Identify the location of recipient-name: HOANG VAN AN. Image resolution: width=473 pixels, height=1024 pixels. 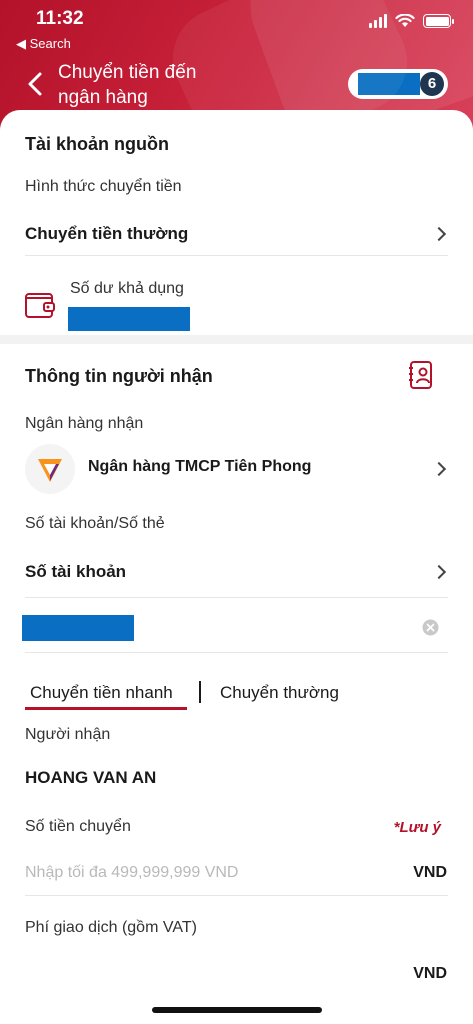
(91, 777).